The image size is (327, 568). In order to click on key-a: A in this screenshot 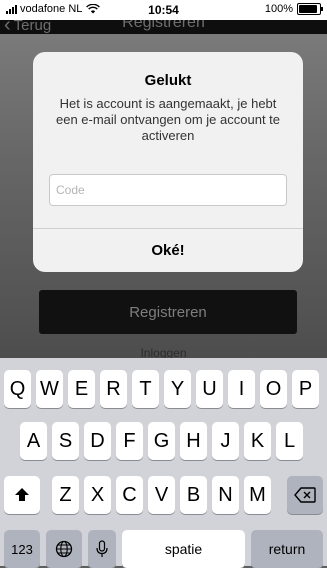, I will do `click(33, 441)`.